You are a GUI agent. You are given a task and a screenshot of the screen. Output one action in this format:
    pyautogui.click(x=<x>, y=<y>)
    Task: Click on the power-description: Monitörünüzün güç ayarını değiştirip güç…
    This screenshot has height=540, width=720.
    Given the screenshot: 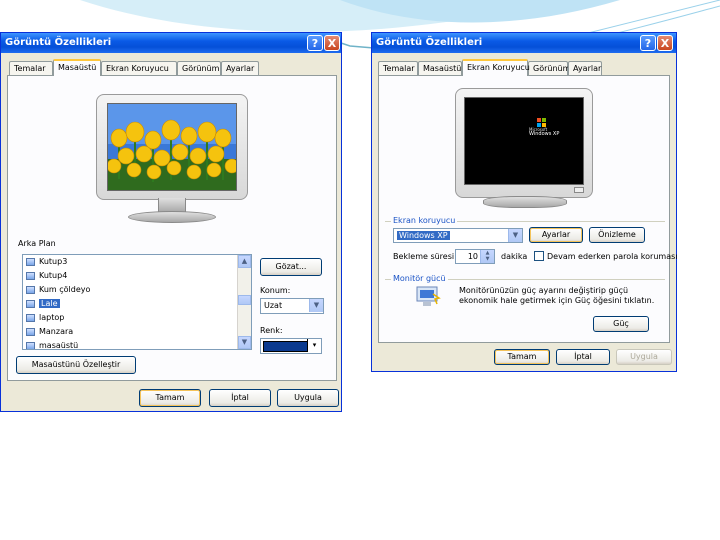 What is the action you would take?
    pyautogui.click(x=557, y=295)
    